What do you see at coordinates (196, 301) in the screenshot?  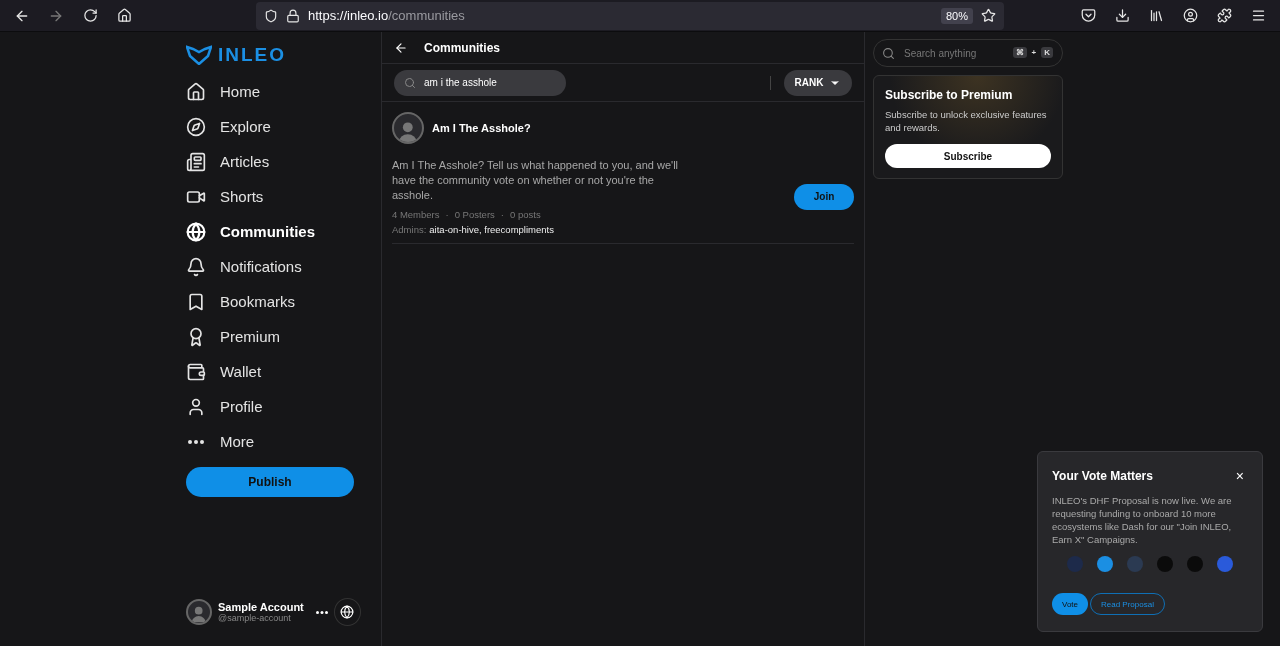 I see `bookmark-icon` at bounding box center [196, 301].